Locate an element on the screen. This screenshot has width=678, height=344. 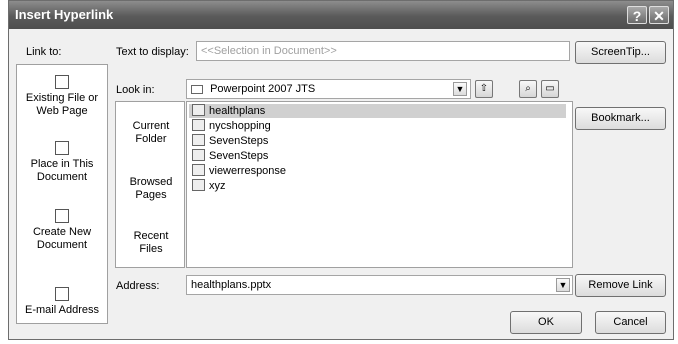
close-button: ✕ is located at coordinates (659, 15).